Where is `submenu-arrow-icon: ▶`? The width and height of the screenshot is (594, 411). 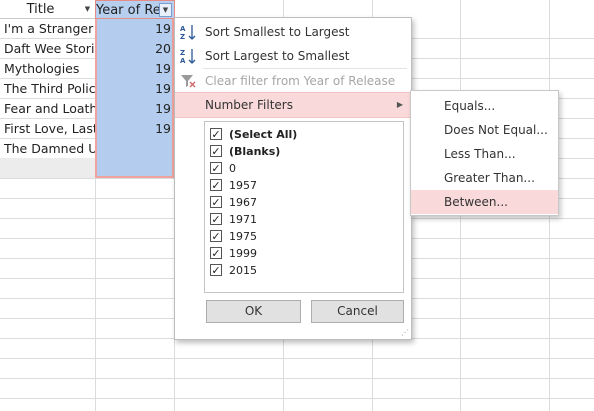 submenu-arrow-icon: ▶ is located at coordinates (399, 104).